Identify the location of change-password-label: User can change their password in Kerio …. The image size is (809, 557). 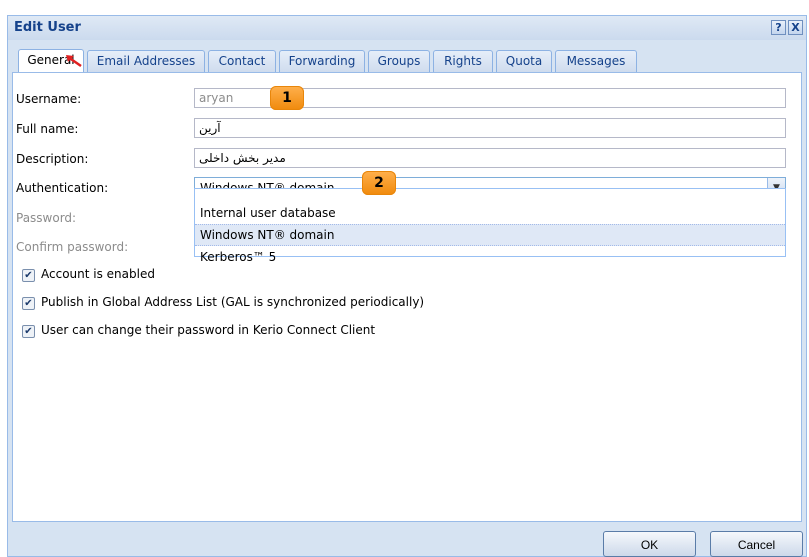
(208, 330).